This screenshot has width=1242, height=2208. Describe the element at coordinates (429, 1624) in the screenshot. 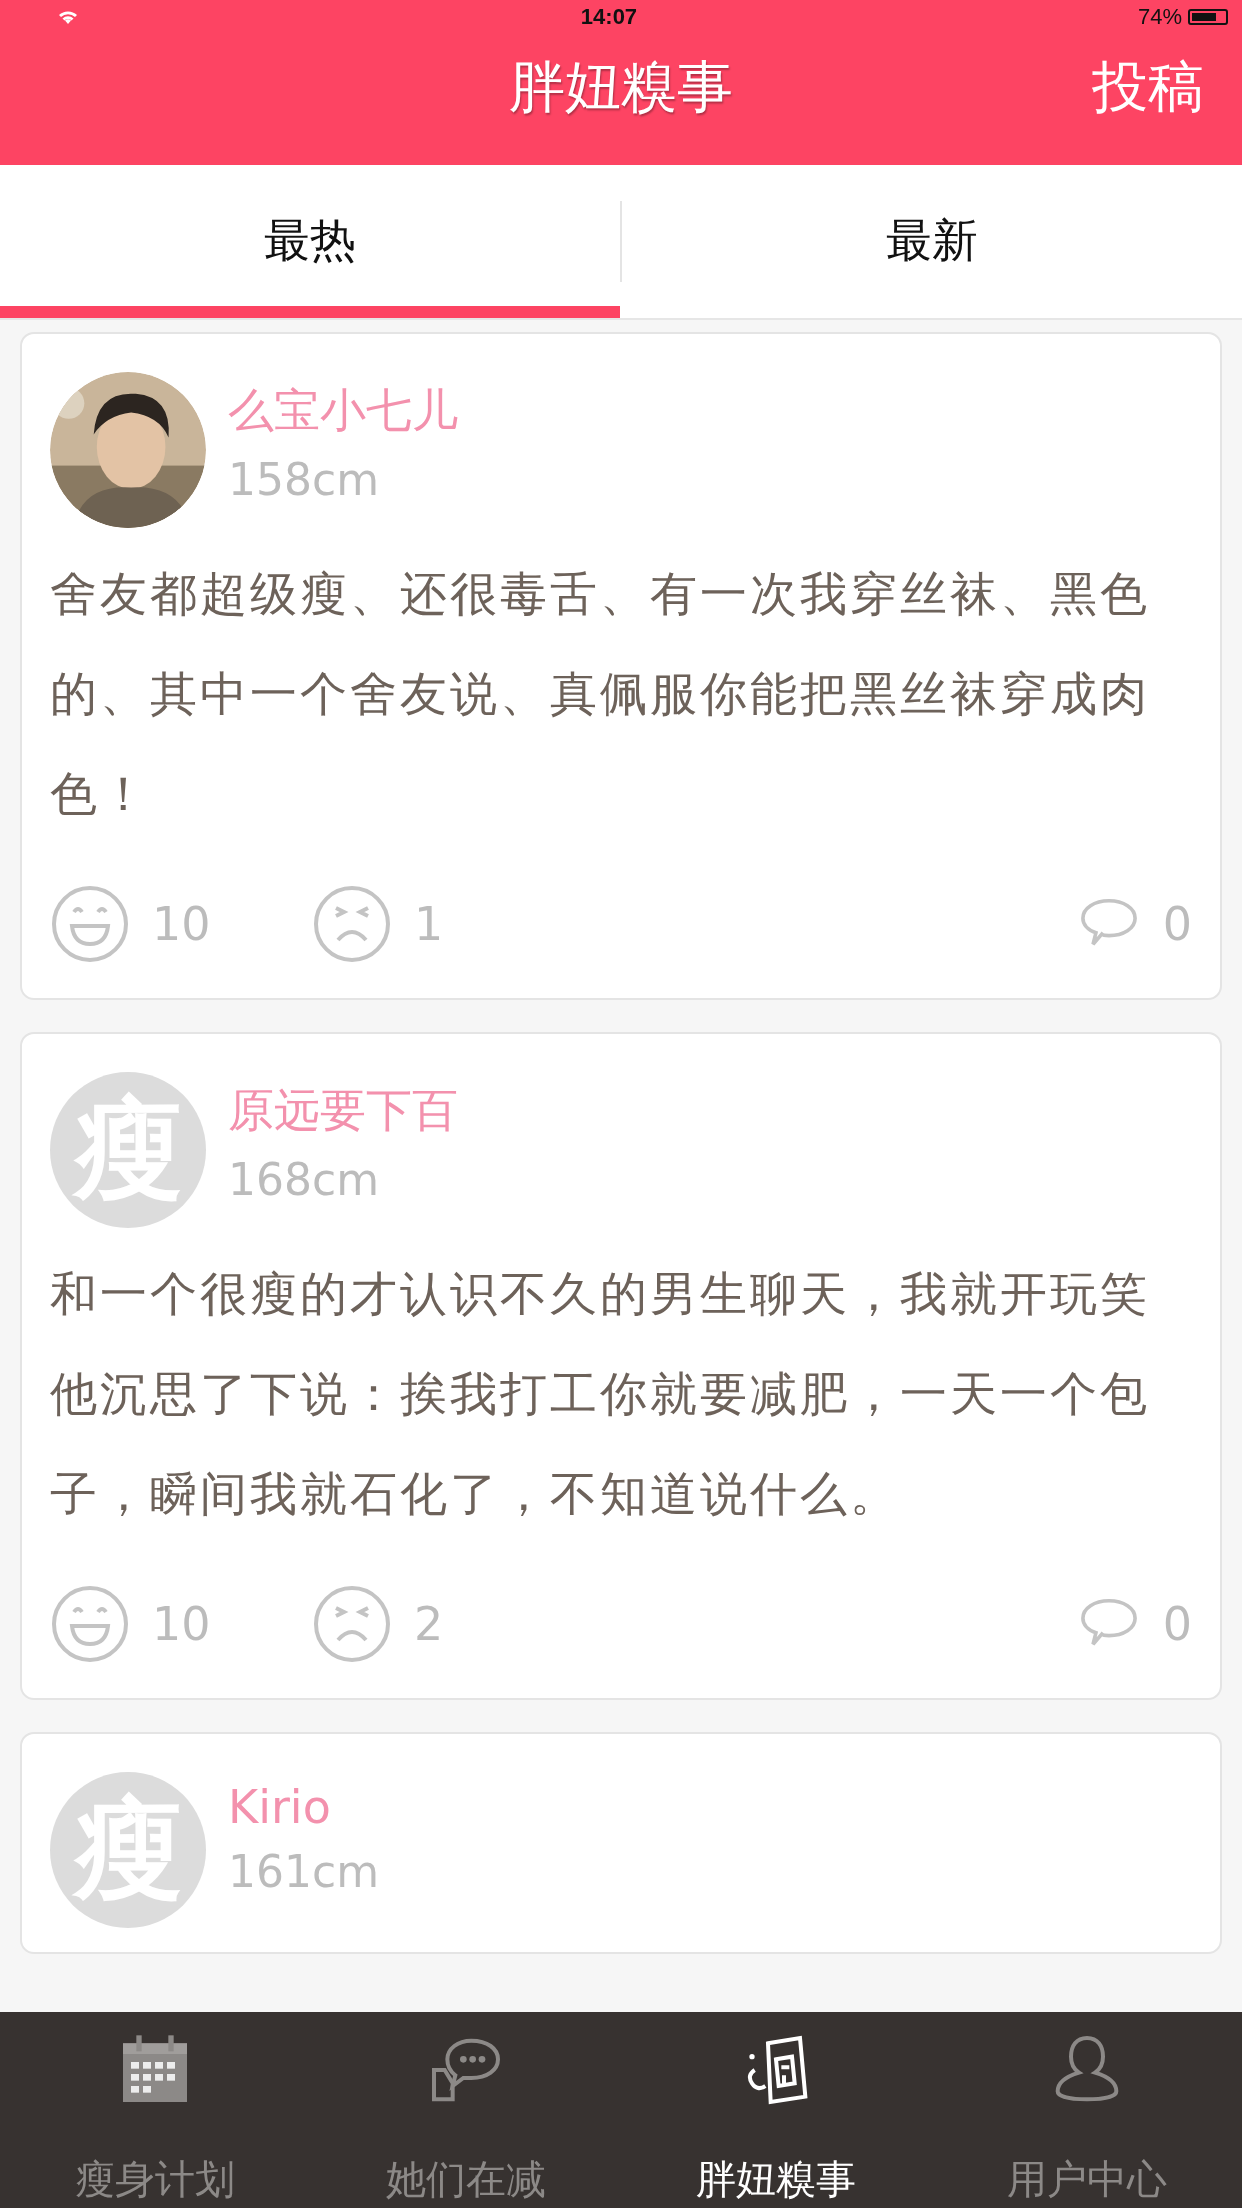

I see `dislike-count: 2` at that location.